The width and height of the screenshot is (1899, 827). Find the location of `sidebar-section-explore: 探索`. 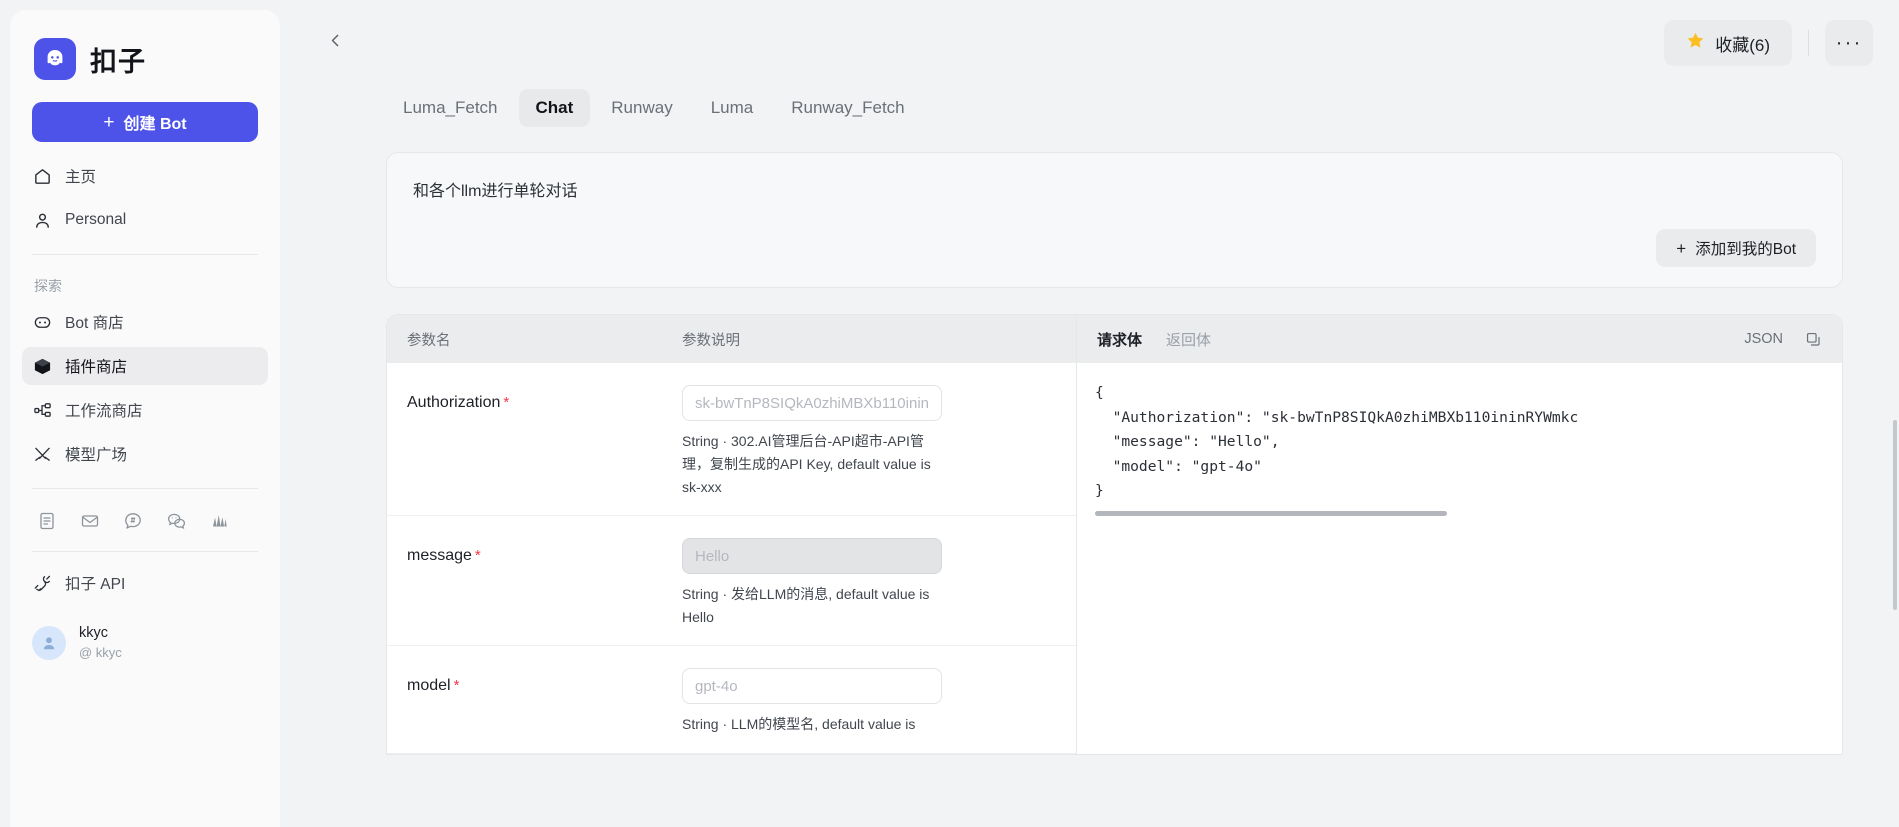

sidebar-section-explore: 探索 is located at coordinates (48, 286).